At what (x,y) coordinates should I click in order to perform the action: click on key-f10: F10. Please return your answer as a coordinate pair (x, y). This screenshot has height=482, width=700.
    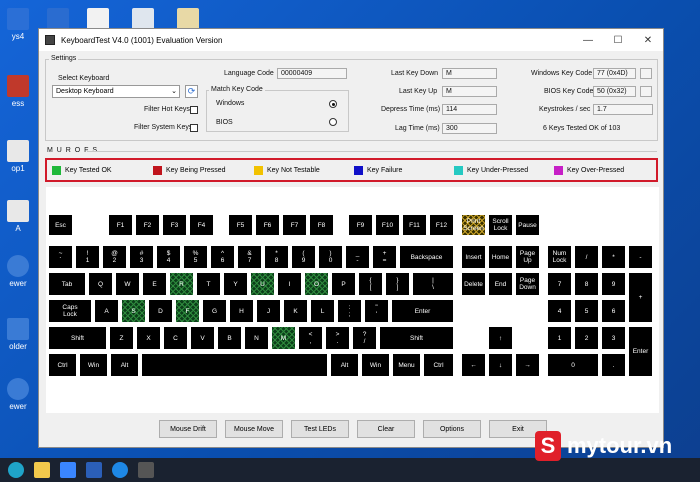
    Looking at the image, I should click on (387, 225).